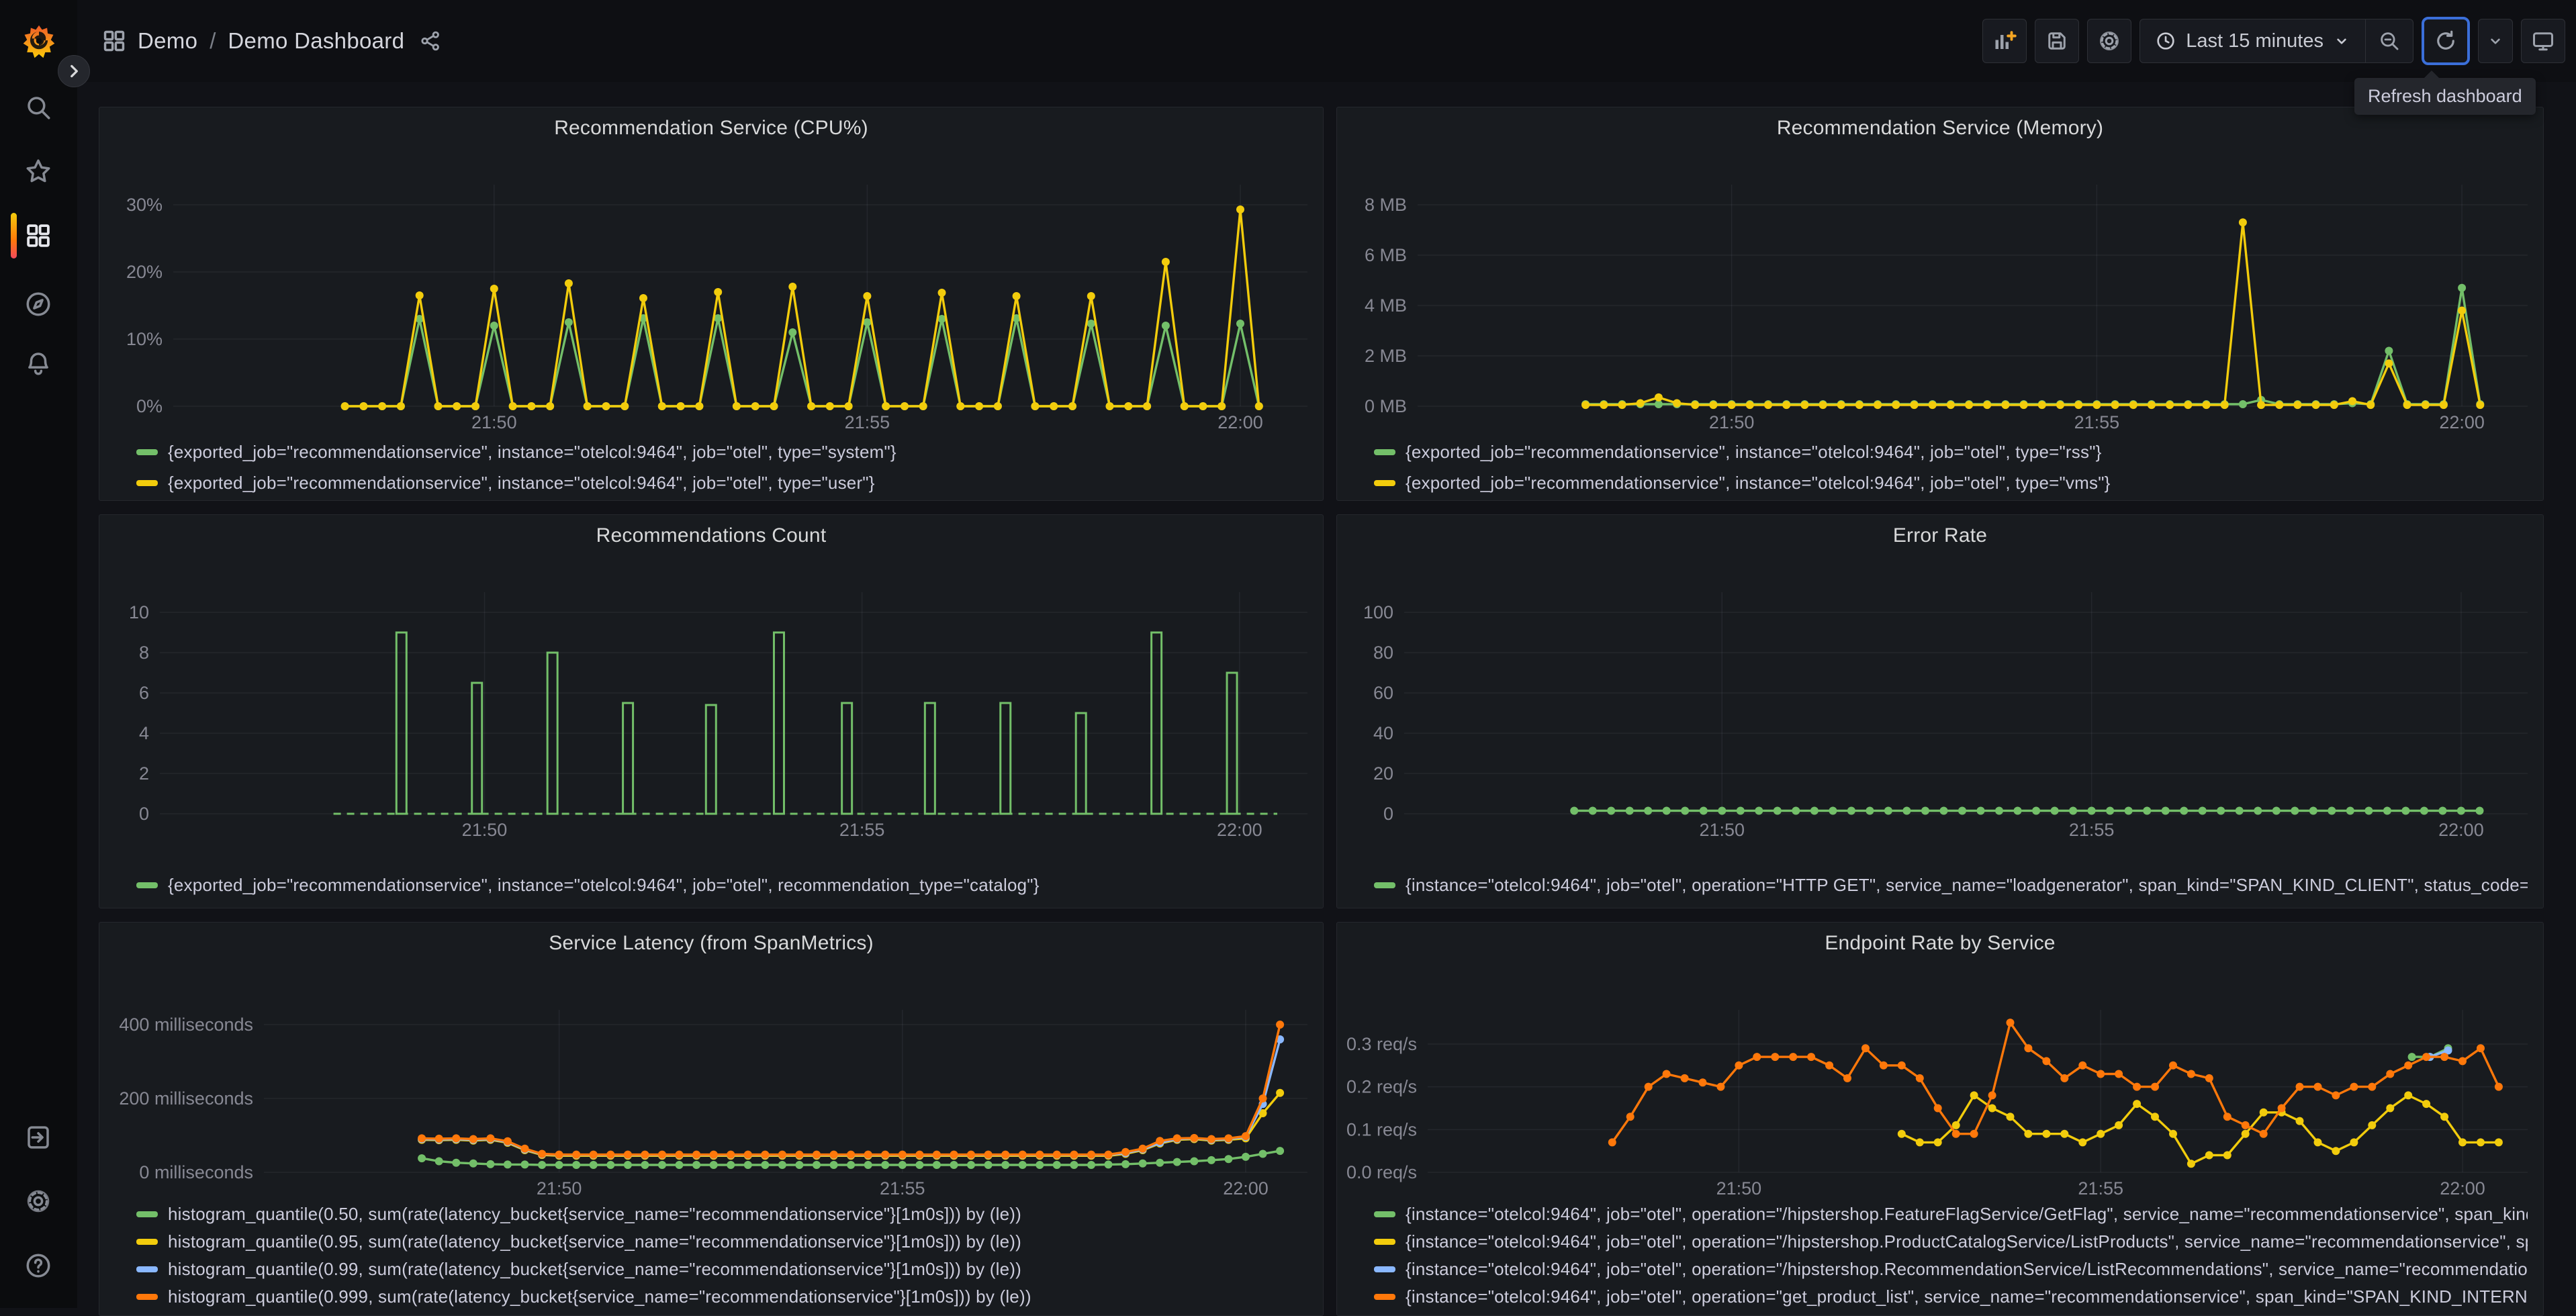 This screenshot has width=2576, height=1316. Describe the element at coordinates (2543, 41) in the screenshot. I see `kiosk-mode-button` at that location.